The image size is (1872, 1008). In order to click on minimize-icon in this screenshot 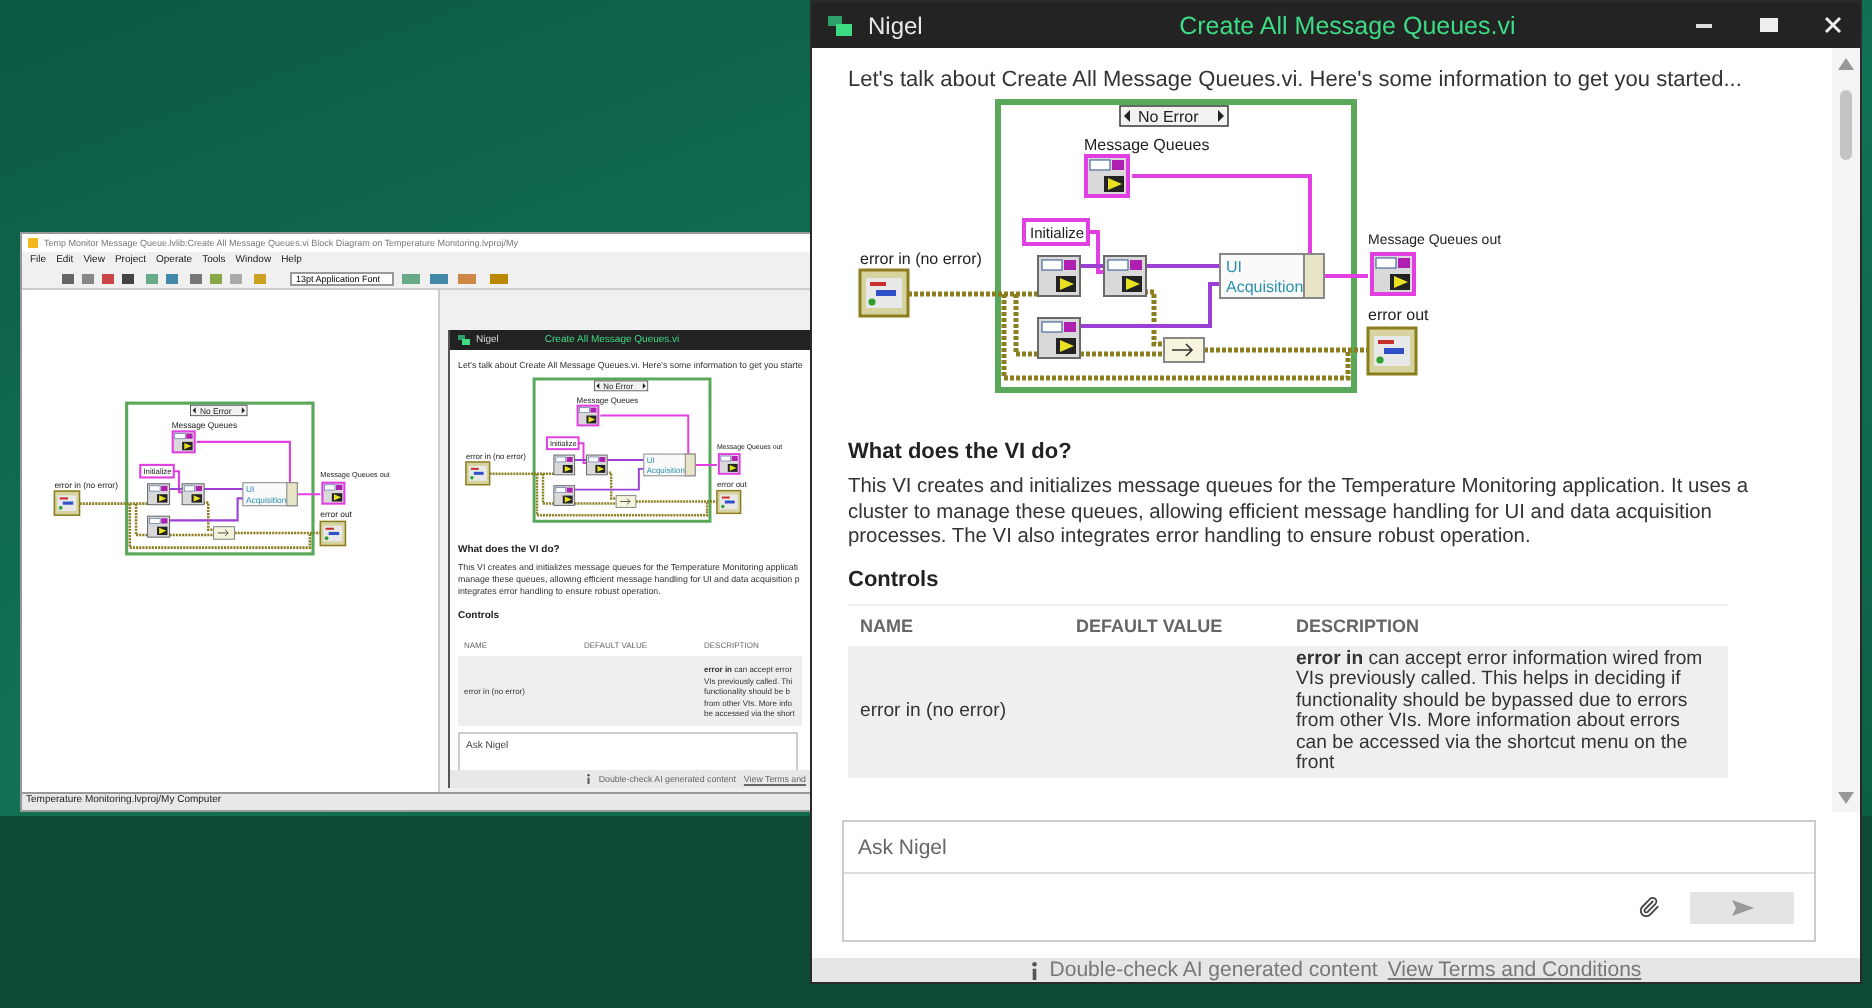, I will do `click(1704, 25)`.